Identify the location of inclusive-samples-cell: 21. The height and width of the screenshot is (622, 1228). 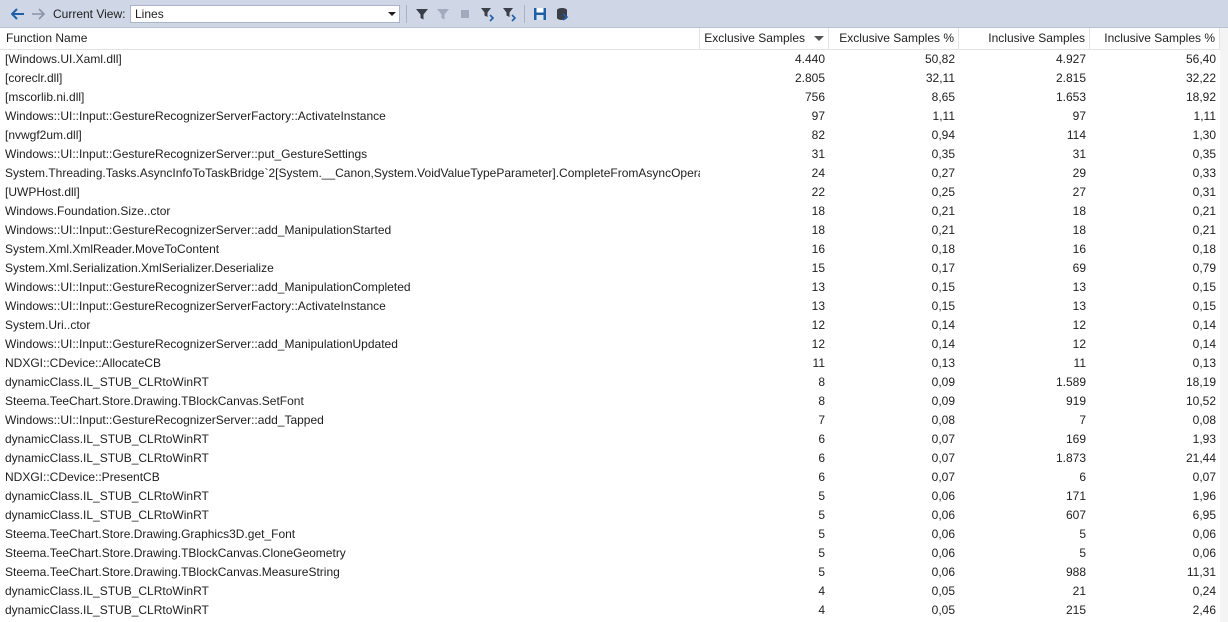
(1079, 591).